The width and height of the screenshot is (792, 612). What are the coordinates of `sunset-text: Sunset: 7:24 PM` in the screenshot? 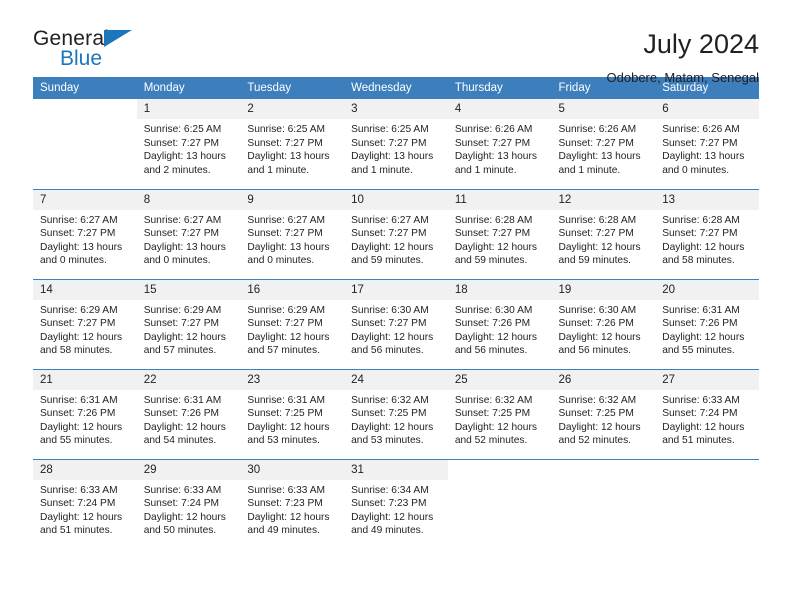 It's located at (181, 504).